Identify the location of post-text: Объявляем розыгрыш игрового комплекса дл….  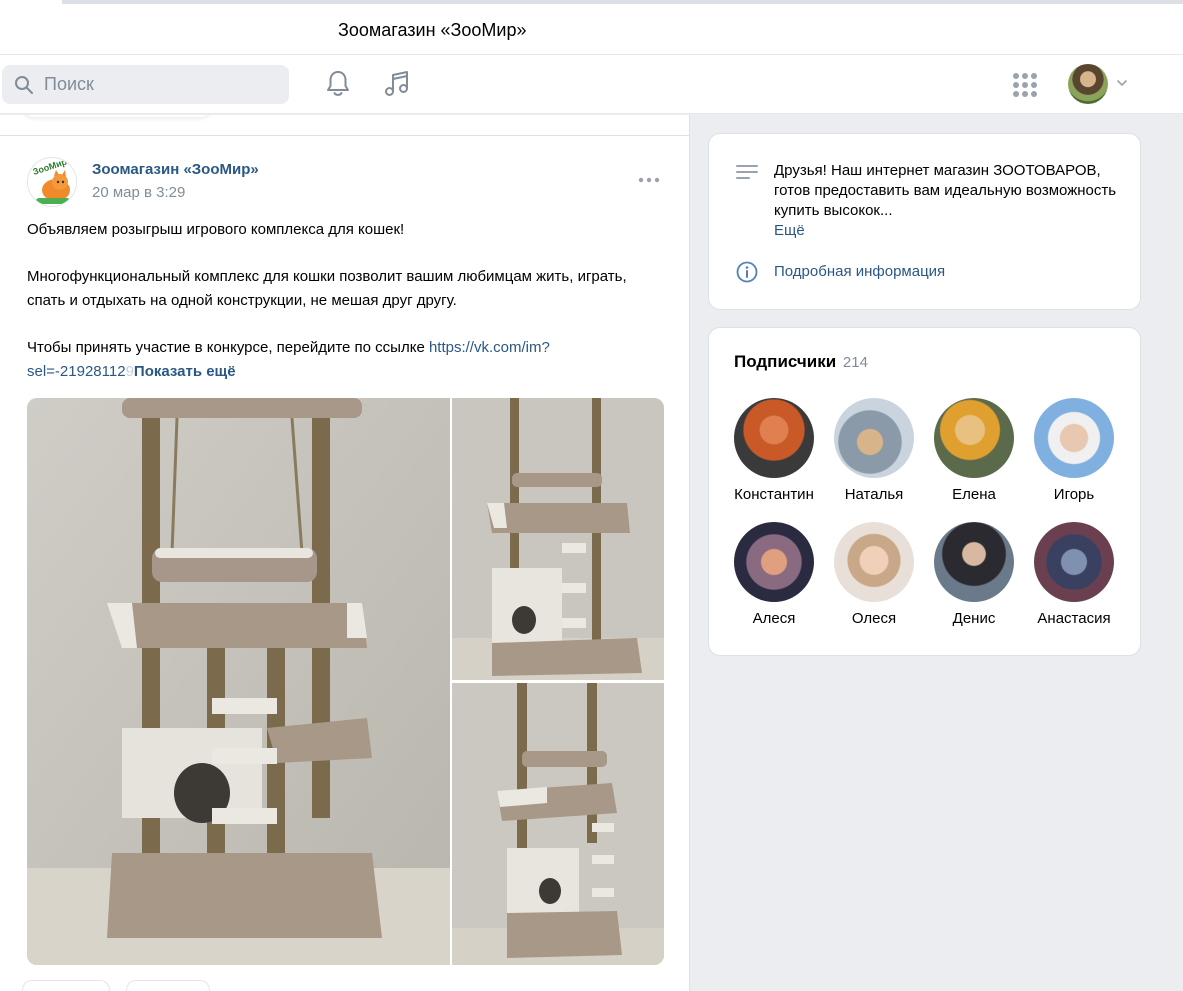
(327, 301).